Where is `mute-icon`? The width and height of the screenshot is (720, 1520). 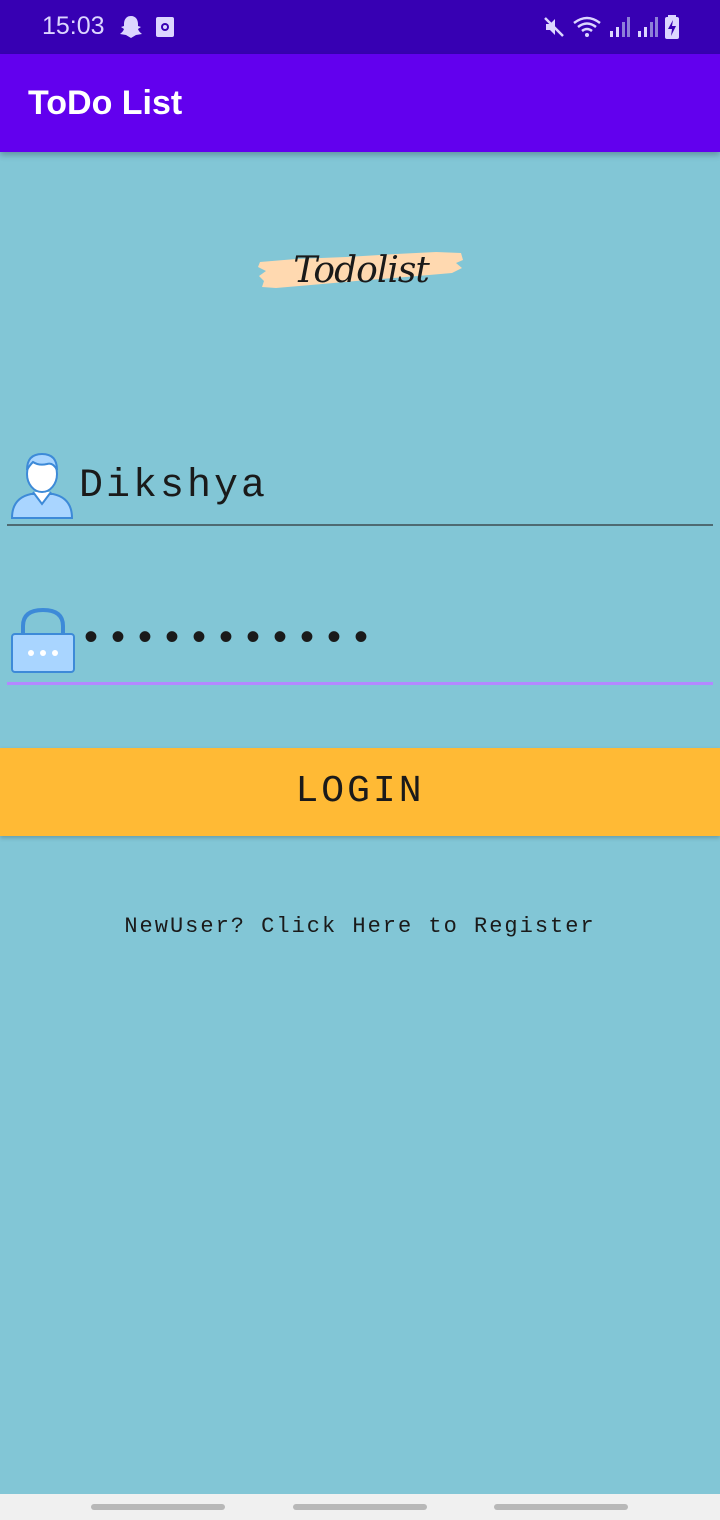 mute-icon is located at coordinates (554, 29).